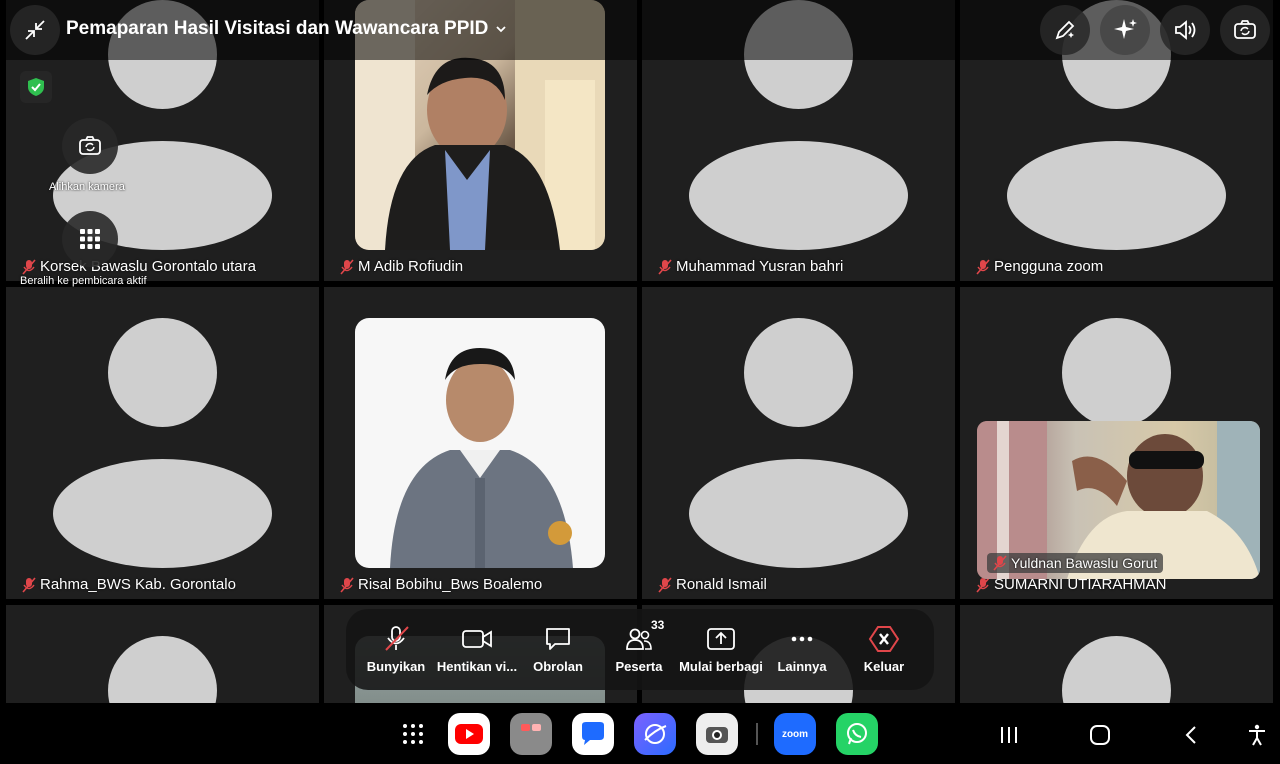  I want to click on switch-camera-button, so click(90, 146).